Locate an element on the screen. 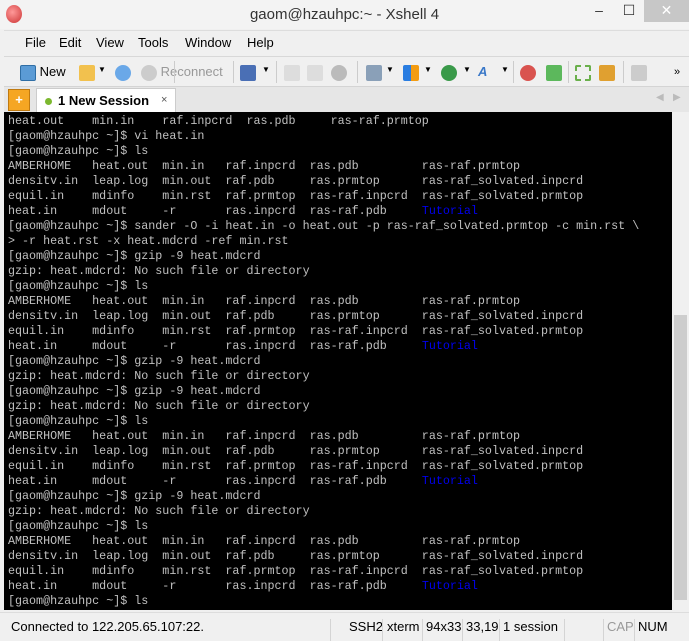 The width and height of the screenshot is (689, 641). font-icon: A is located at coordinates (483, 71).